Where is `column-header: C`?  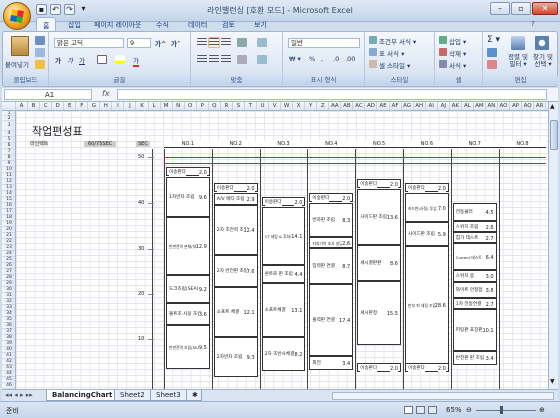 column-header: C is located at coordinates (46, 106).